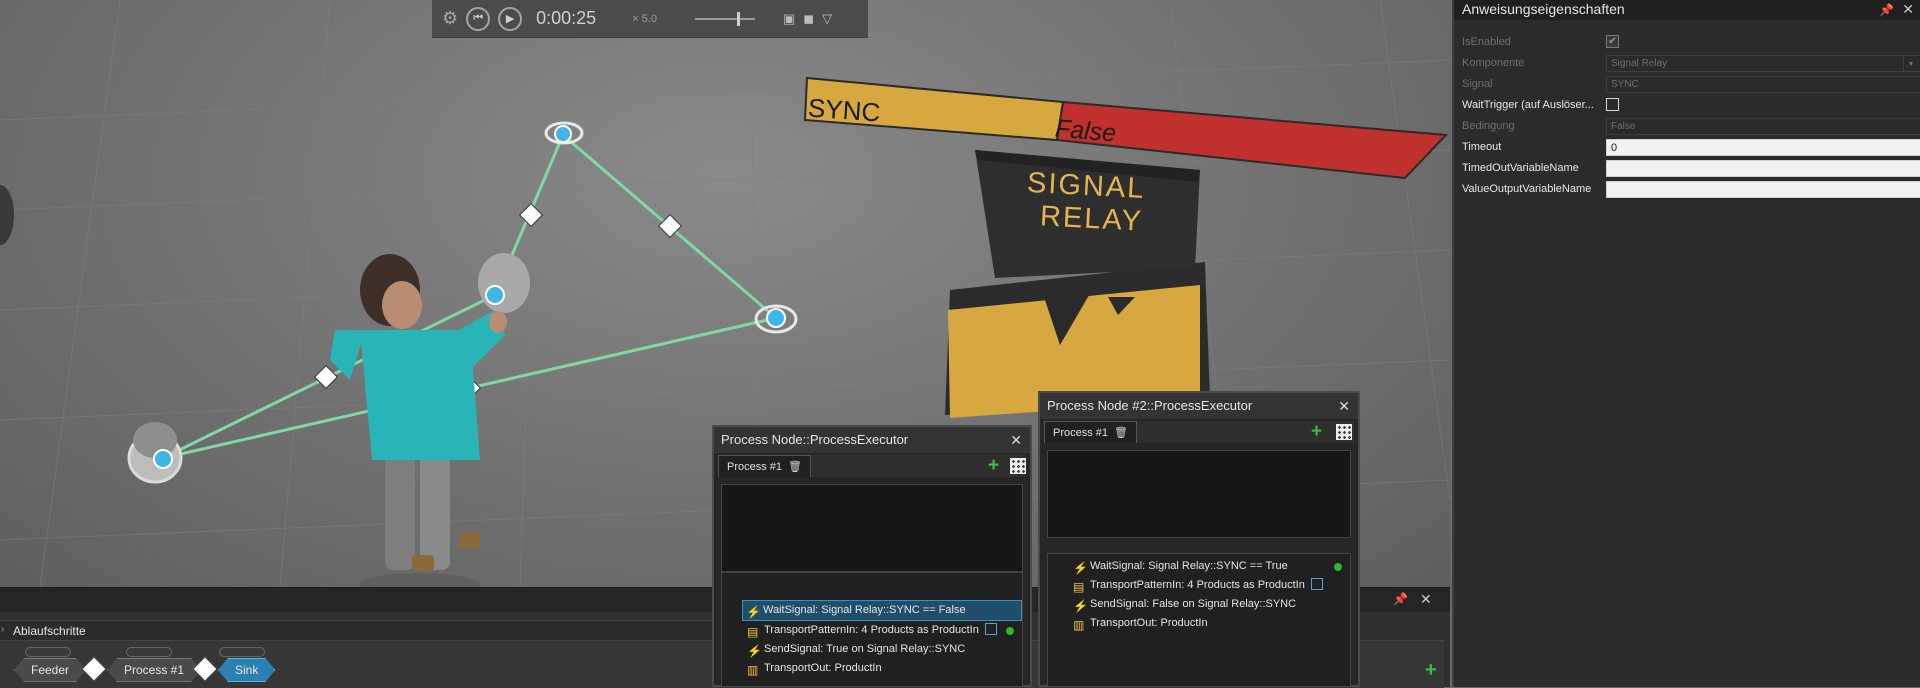 This screenshot has width=1920, height=688. I want to click on property-value: 0, so click(1614, 148).